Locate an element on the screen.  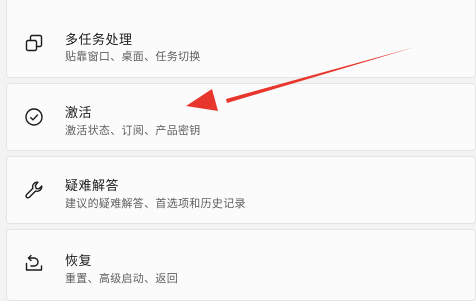
wrench-icon is located at coordinates (34, 190).